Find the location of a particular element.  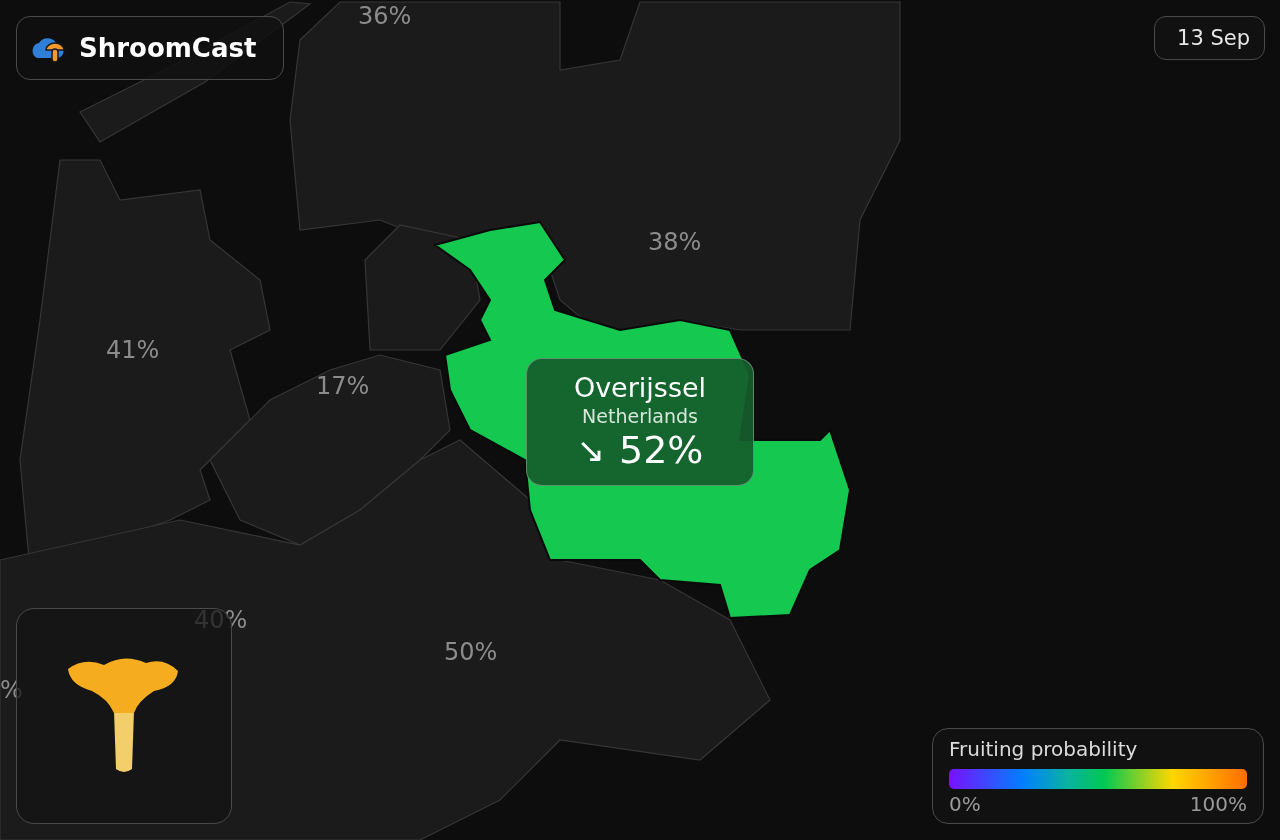

region-percentage: 36% is located at coordinates (385, 16).